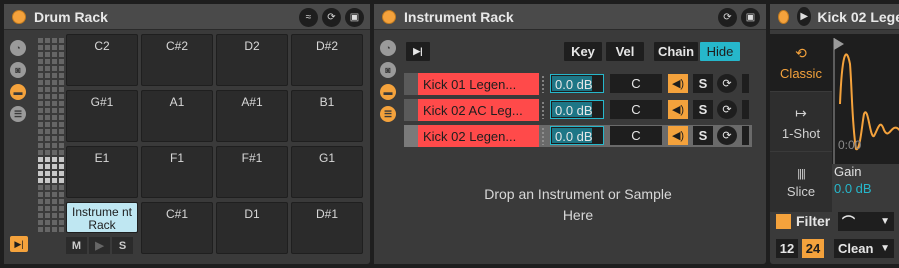 The width and height of the screenshot is (899, 268). What do you see at coordinates (187, 17) in the screenshot?
I see `drum-rack-header: Drum Rack ≈ ⟳ ▣` at bounding box center [187, 17].